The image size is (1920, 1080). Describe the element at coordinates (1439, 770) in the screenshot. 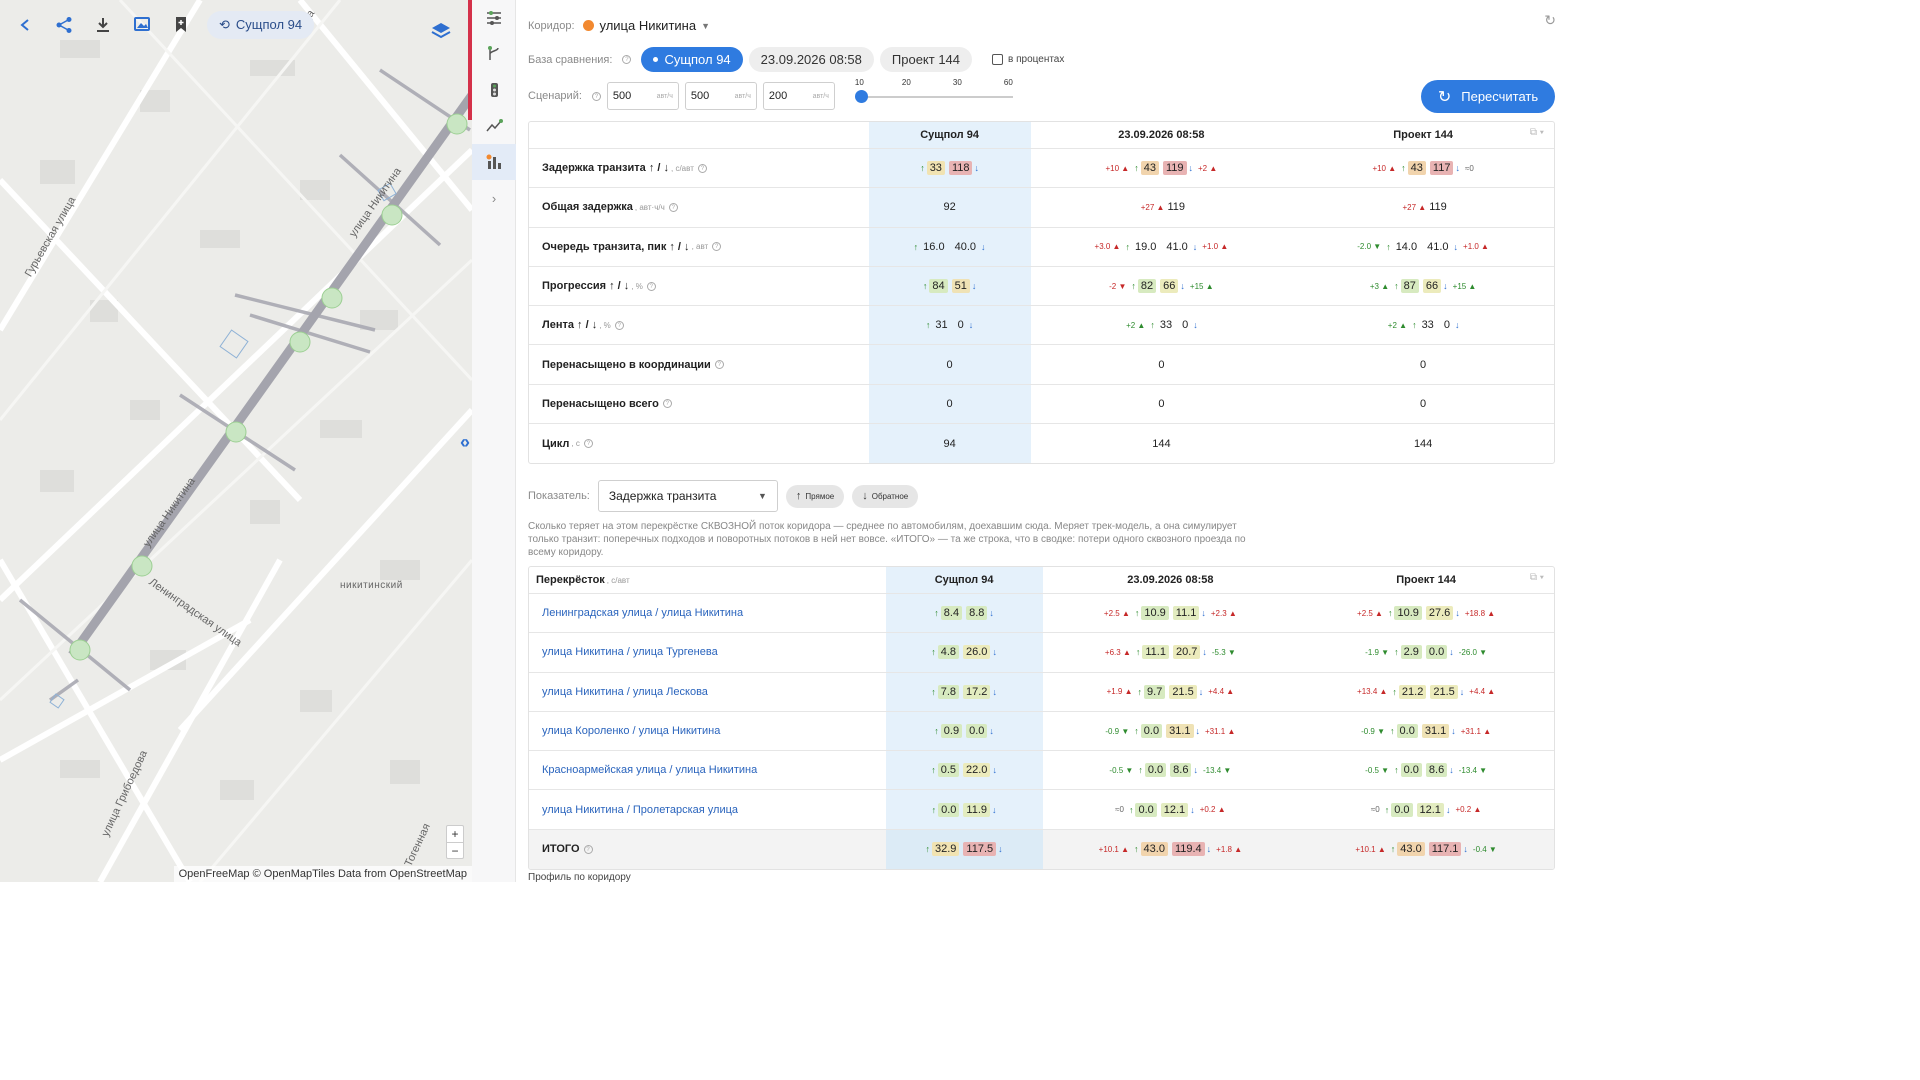

I see `value-pair: 8.6 ↓` at that location.